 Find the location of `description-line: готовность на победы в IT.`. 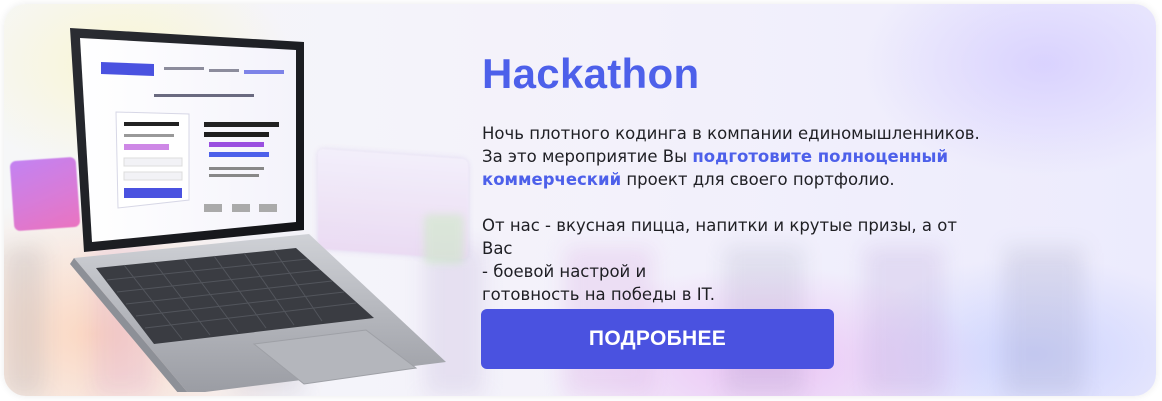

description-line: готовность на победы в IT. is located at coordinates (598, 294).